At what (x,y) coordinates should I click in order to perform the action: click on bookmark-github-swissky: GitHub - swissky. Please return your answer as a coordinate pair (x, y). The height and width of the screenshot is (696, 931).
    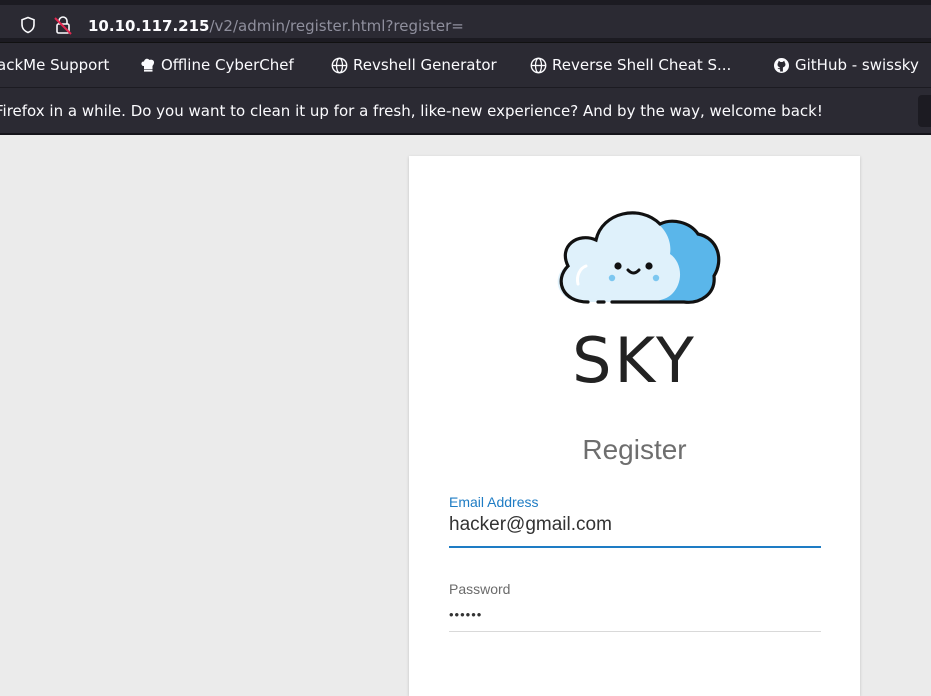
    Looking at the image, I should click on (846, 65).